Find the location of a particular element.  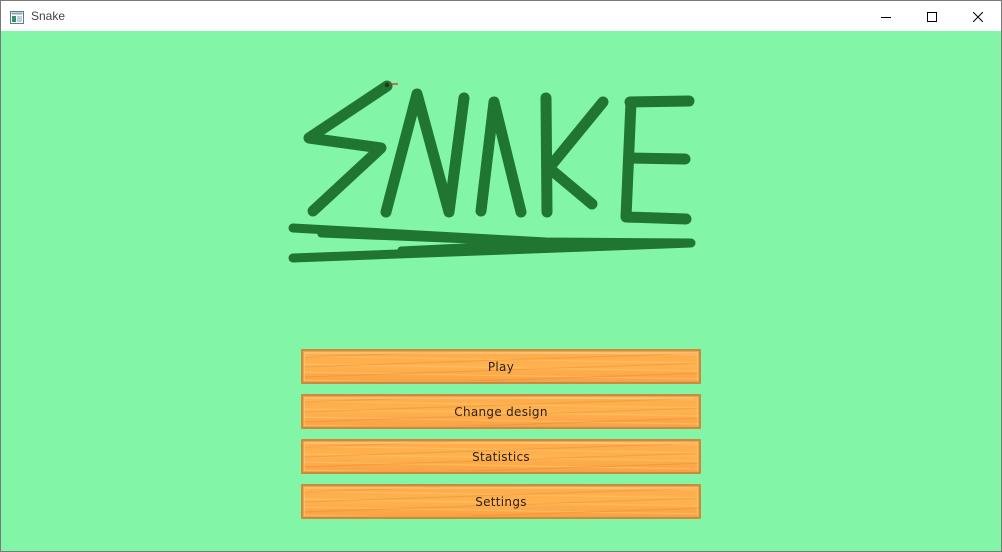

close-button is located at coordinates (978, 16).